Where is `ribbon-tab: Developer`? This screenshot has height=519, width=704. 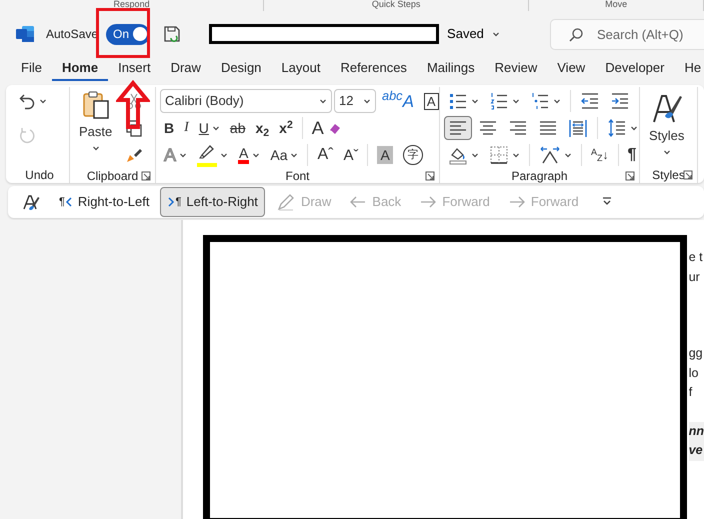 ribbon-tab: Developer is located at coordinates (634, 68).